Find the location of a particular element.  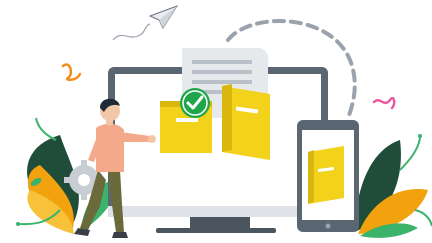

paper-plane-icon is located at coordinates (145, 23).